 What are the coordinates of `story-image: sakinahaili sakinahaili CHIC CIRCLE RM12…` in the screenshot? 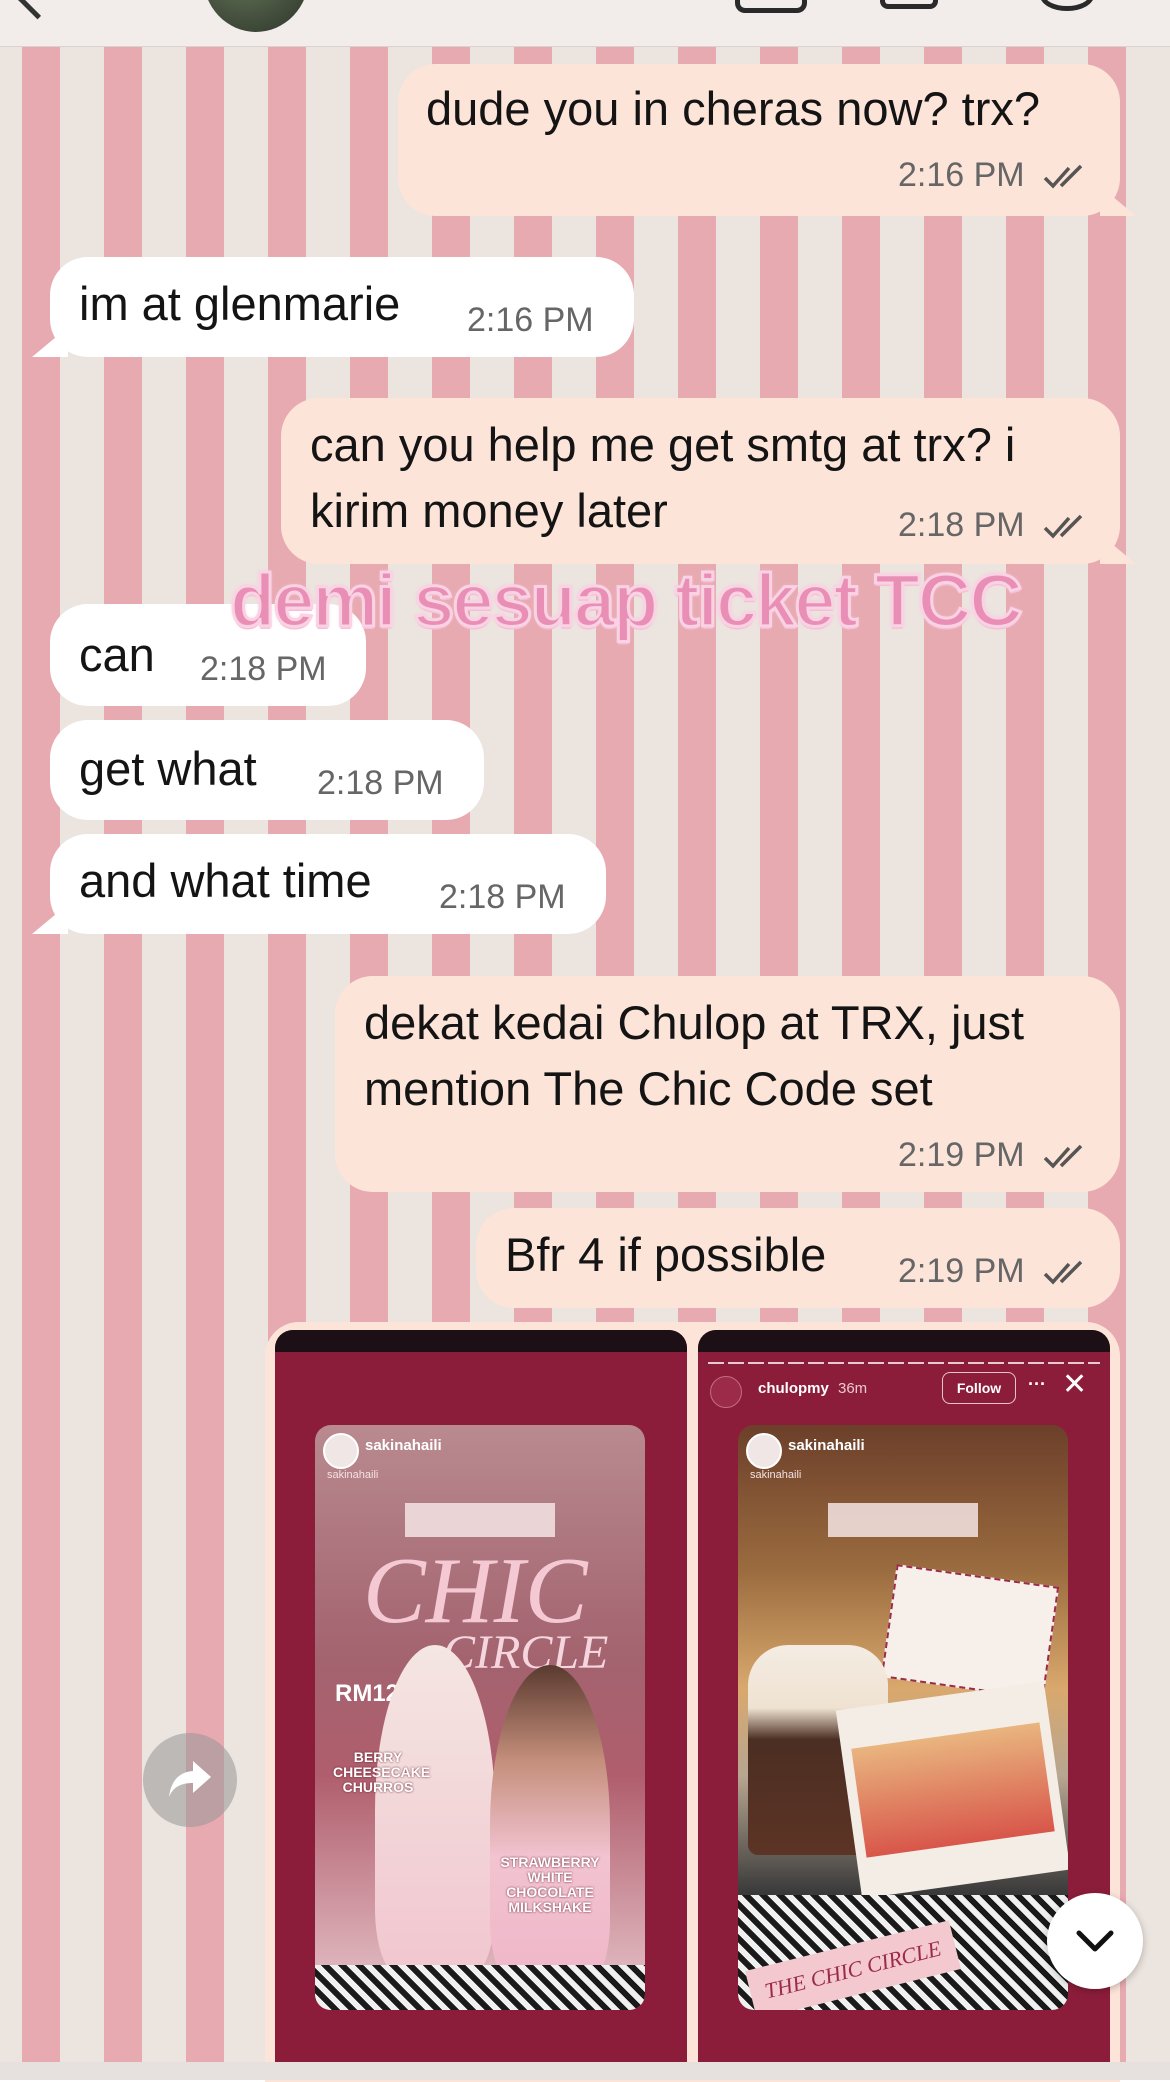 It's located at (480, 1717).